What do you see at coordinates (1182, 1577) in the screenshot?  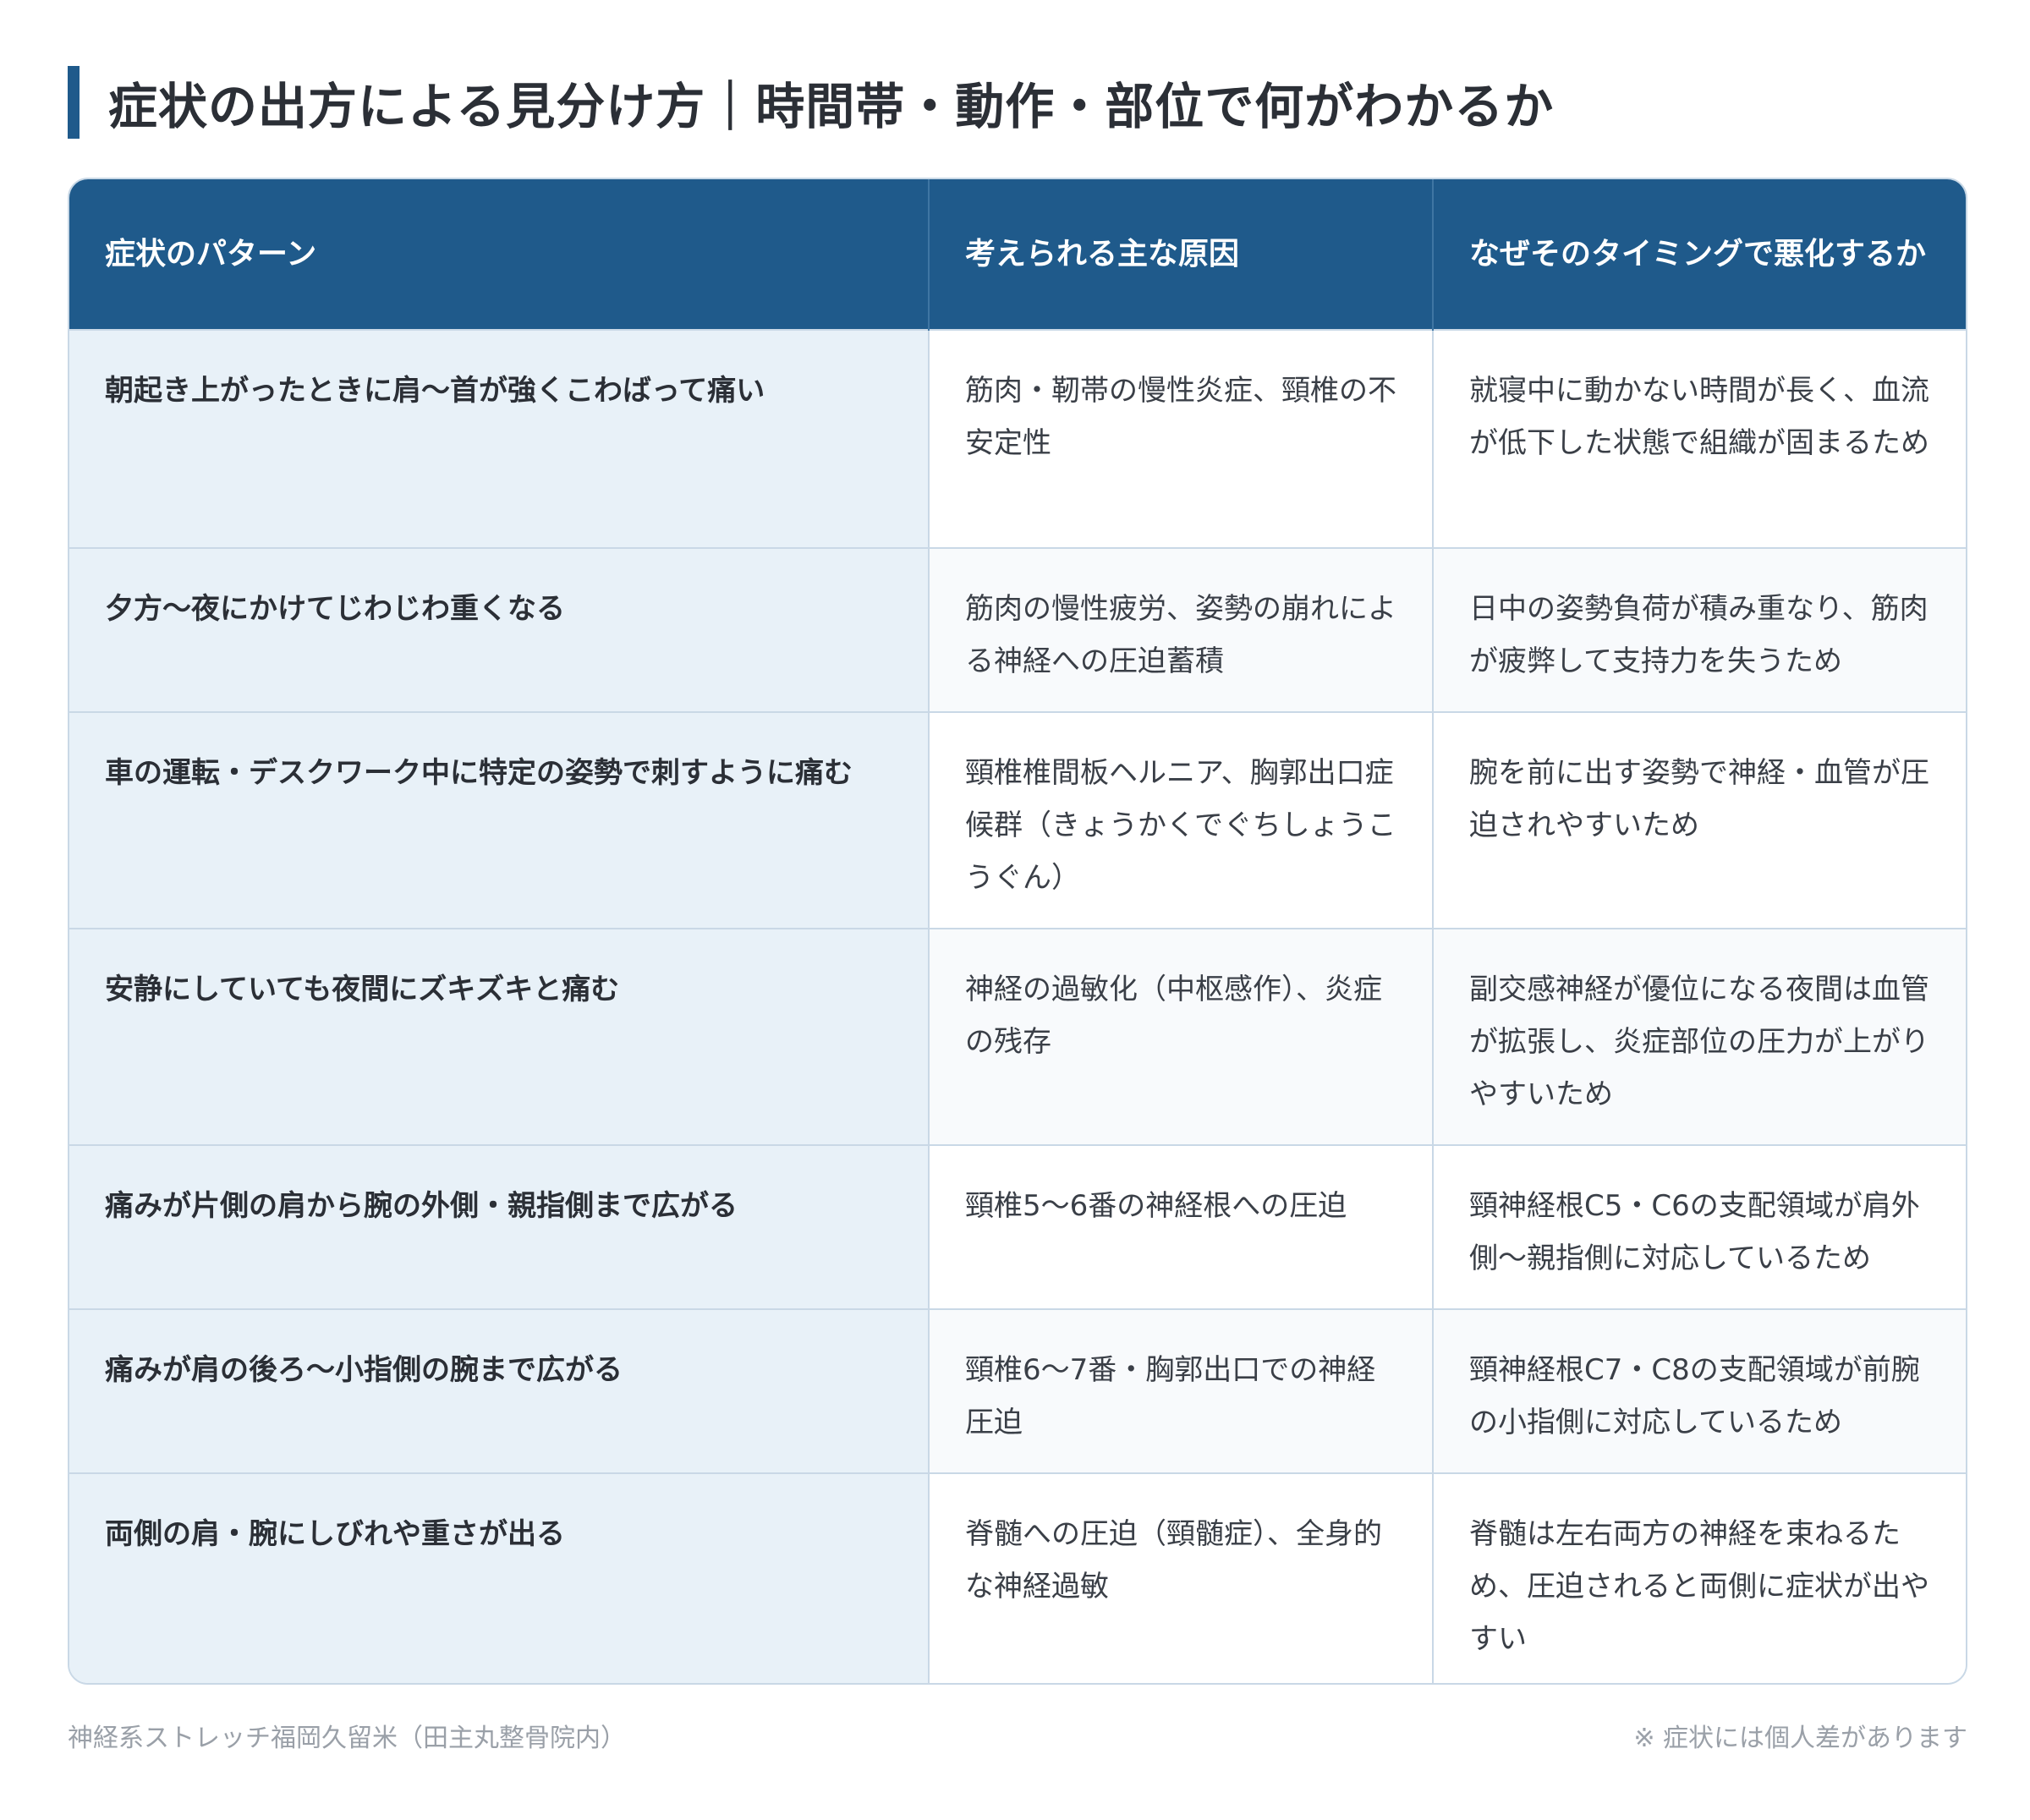 I see `cause-cell: 脊髄への圧迫（頸髄症）、全身的な神経過敏` at bounding box center [1182, 1577].